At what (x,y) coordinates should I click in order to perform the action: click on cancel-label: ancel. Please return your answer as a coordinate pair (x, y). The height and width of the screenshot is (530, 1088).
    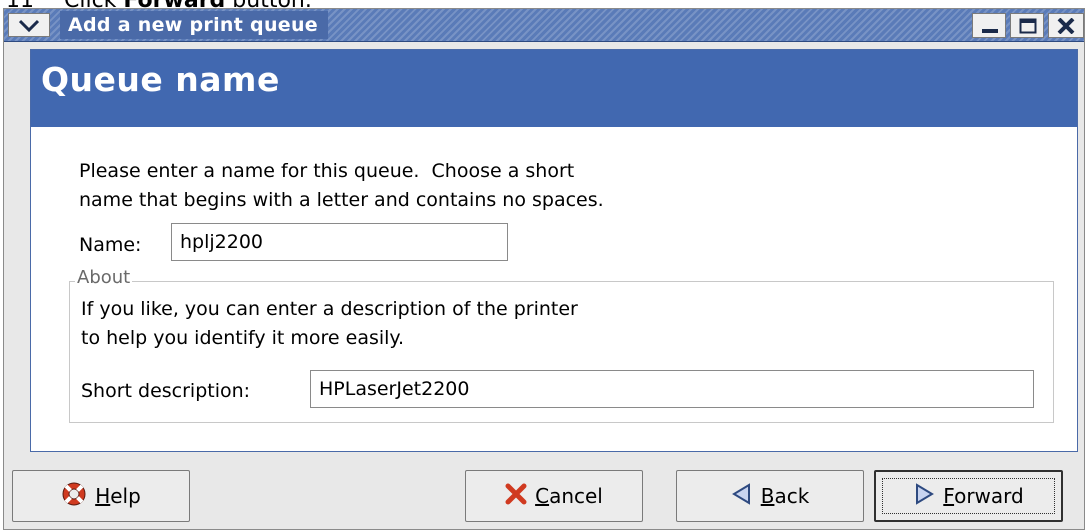
    Looking at the image, I should click on (576, 496).